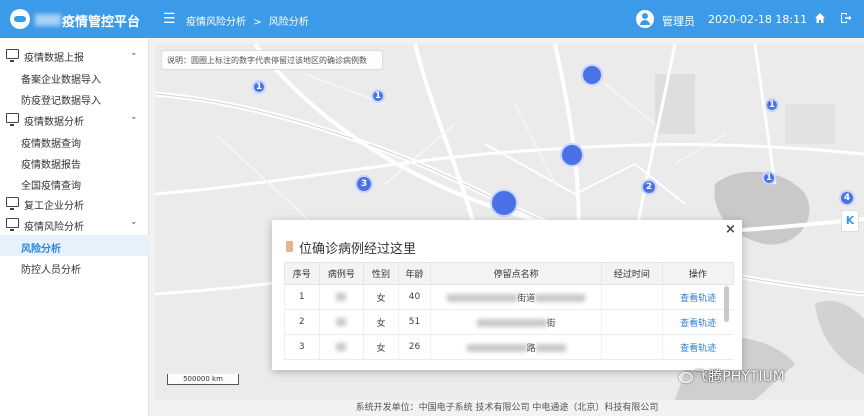 The width and height of the screenshot is (864, 416). What do you see at coordinates (289, 246) in the screenshot?
I see `phone-icon` at bounding box center [289, 246].